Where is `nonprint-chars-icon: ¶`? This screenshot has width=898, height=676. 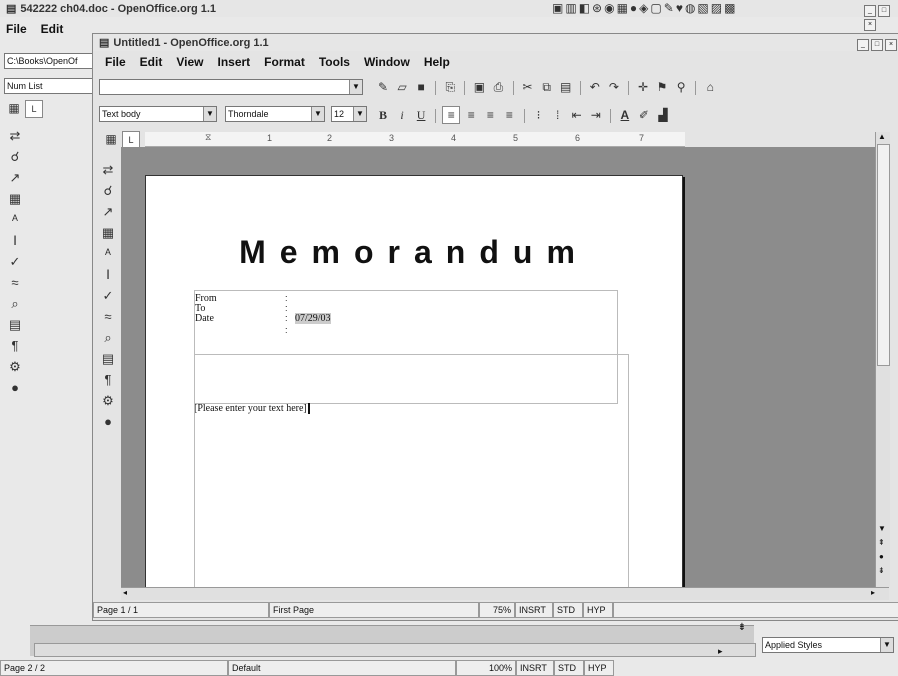
nonprint-chars-icon: ¶ is located at coordinates (108, 380).